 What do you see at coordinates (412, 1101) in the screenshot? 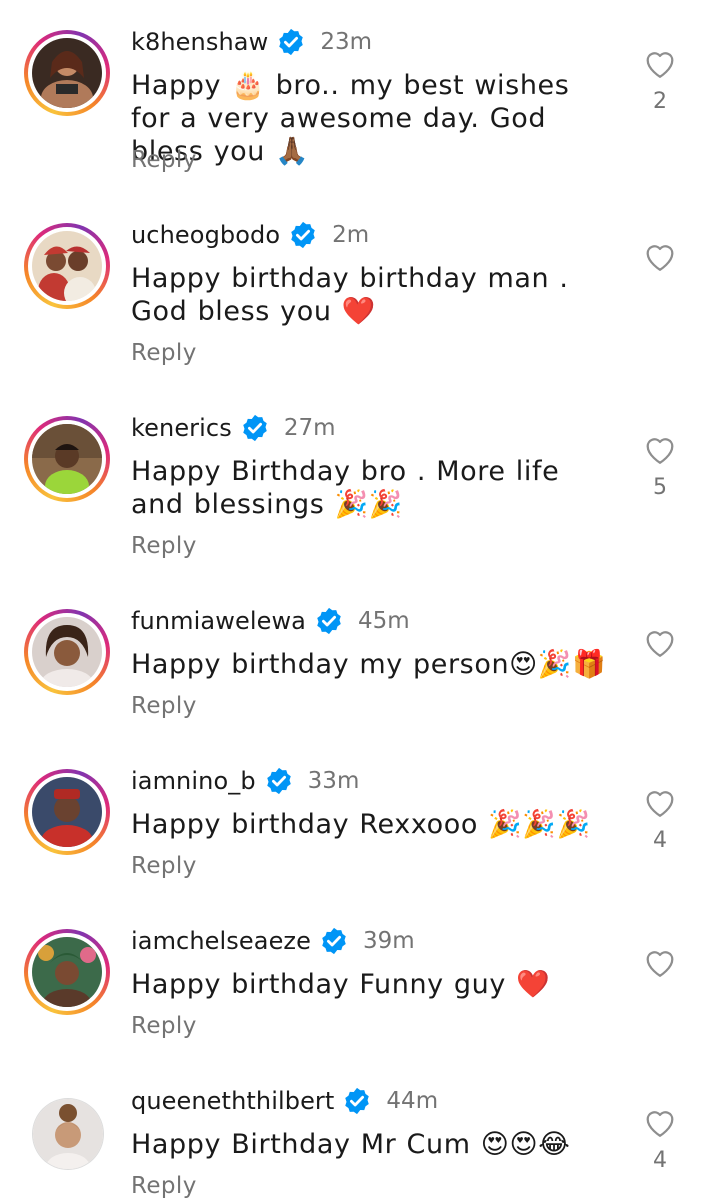
I see `timestamp: 44m` at bounding box center [412, 1101].